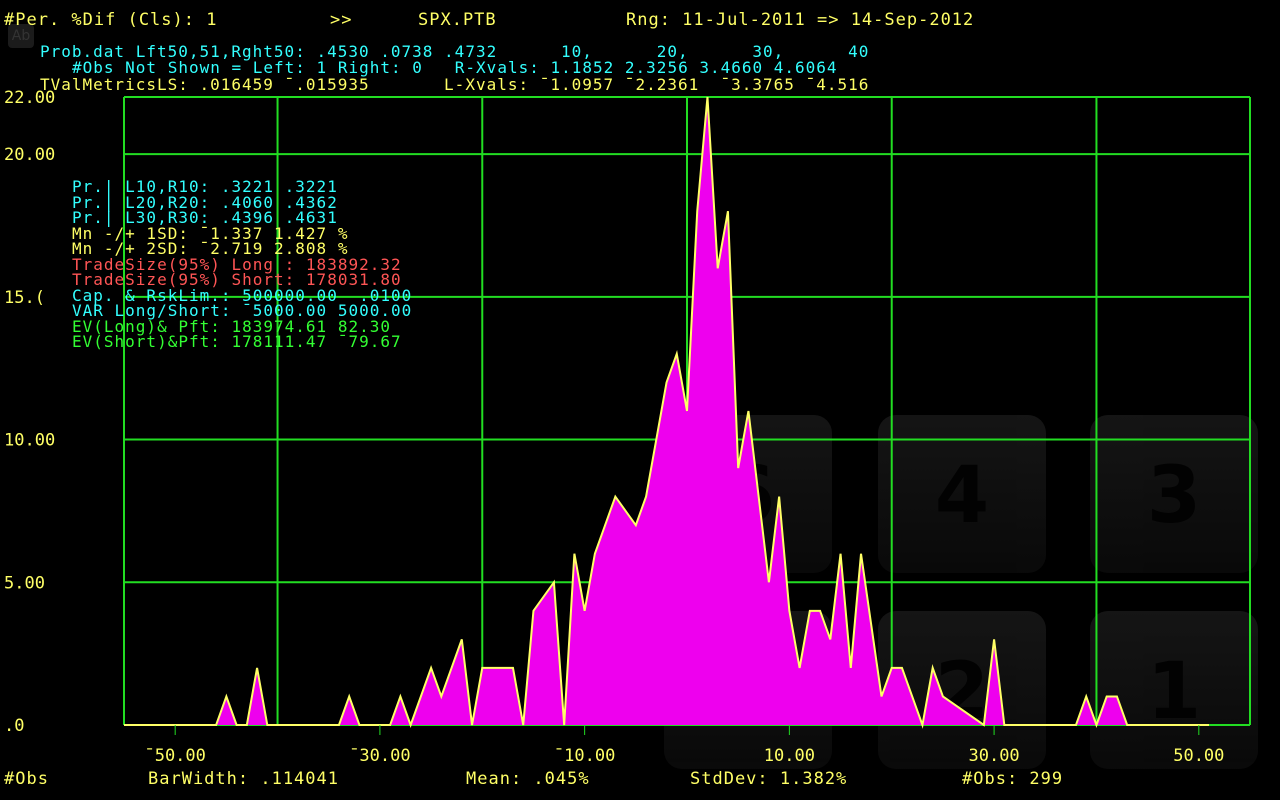 Image resolution: width=1280 pixels, height=800 pixels. I want to click on footer-mean: Mean: .045%, so click(528, 779).